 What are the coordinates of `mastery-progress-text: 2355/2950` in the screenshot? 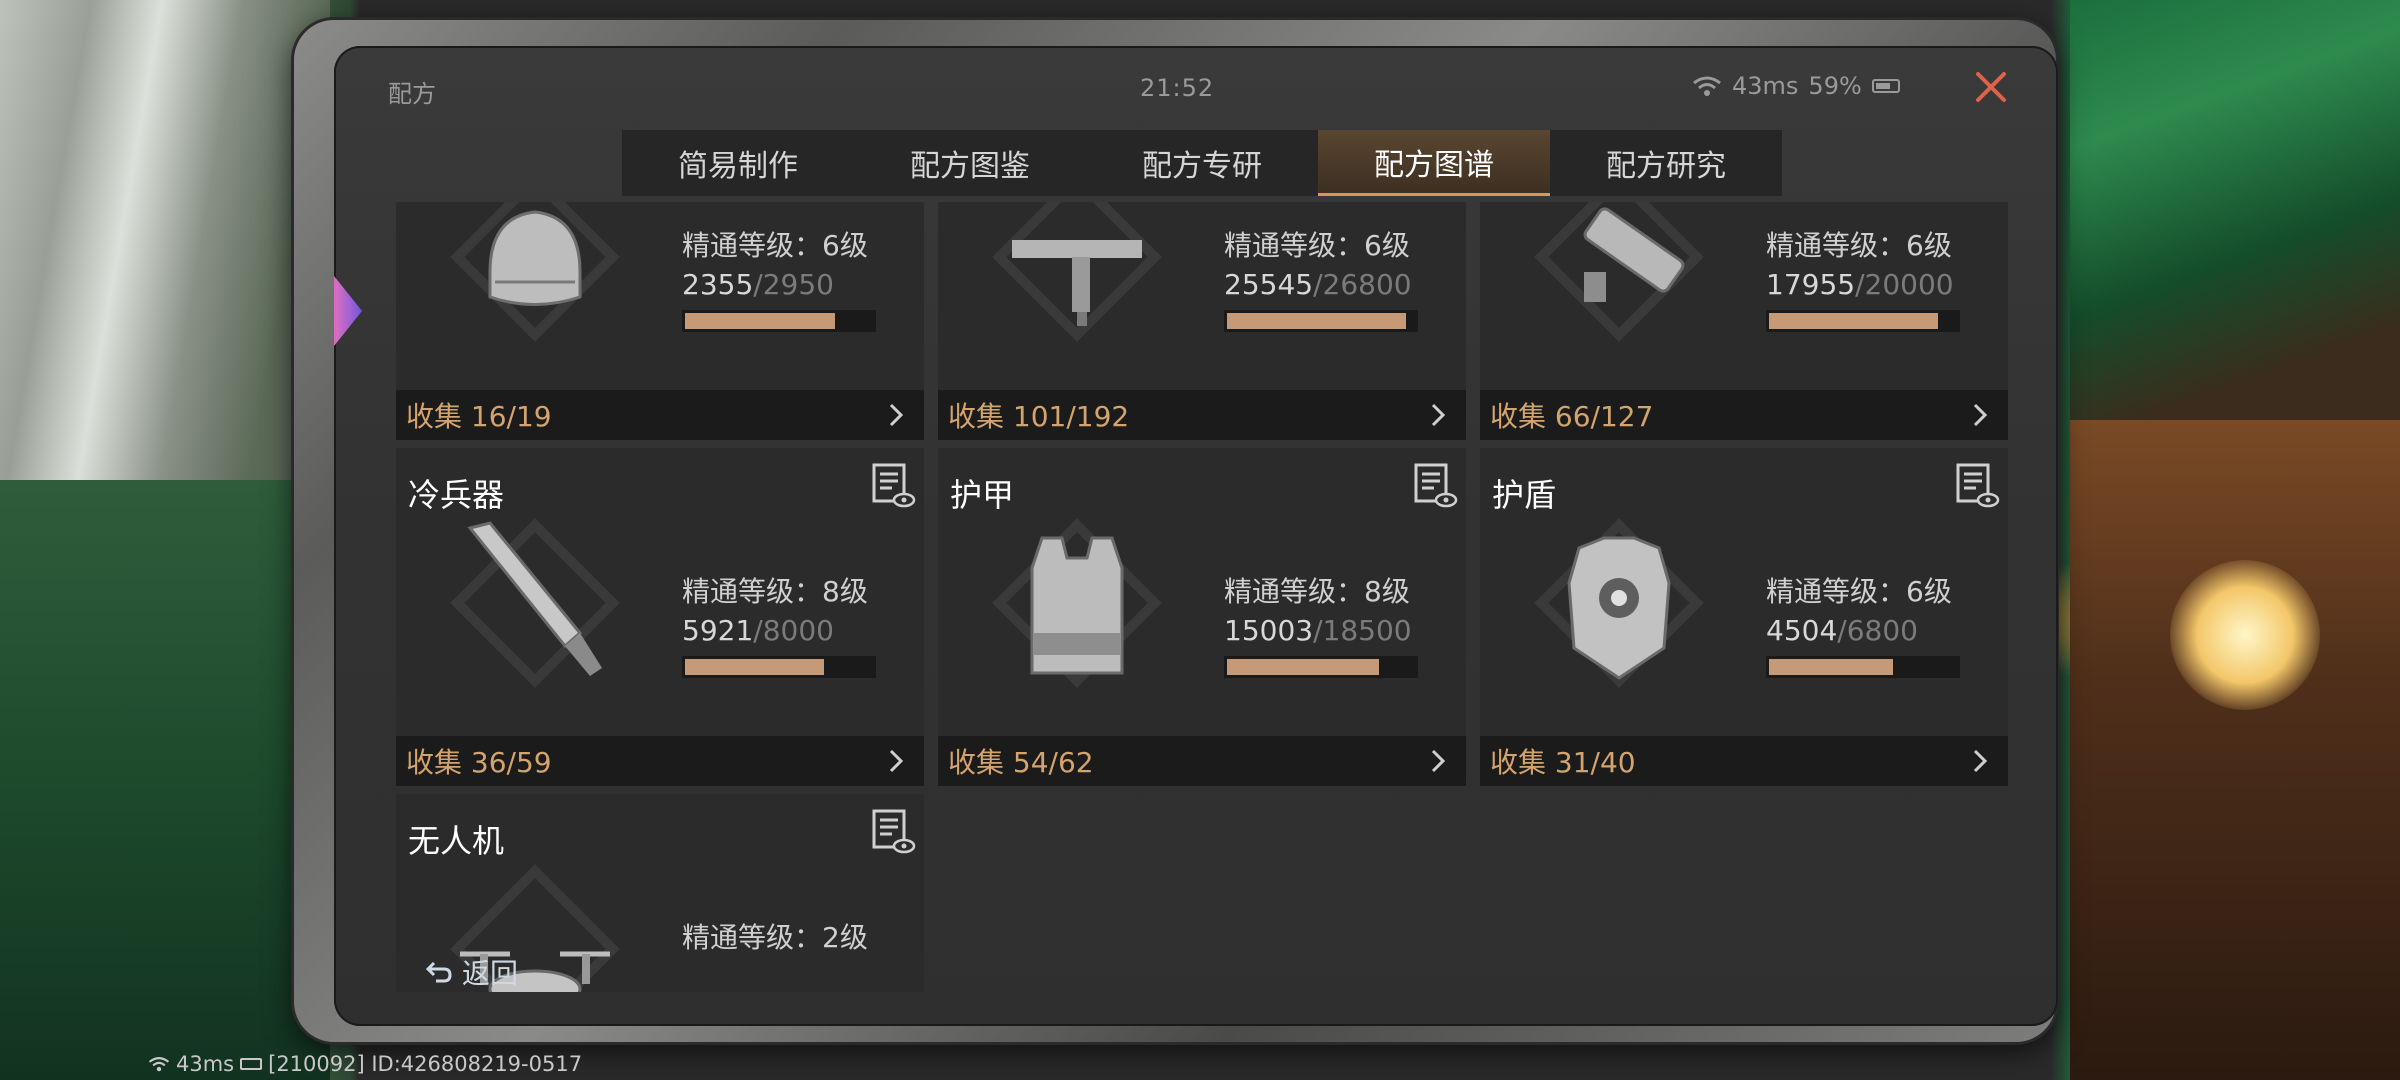 It's located at (758, 284).